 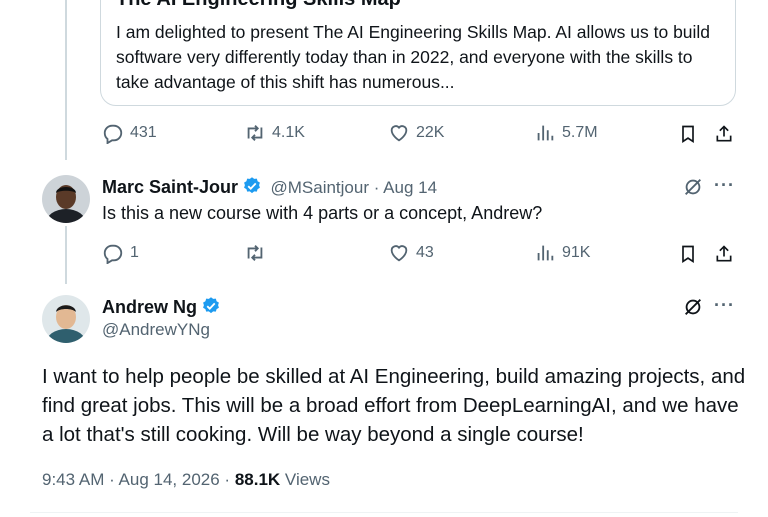 What do you see at coordinates (288, 132) in the screenshot?
I see `repost-count: 4.1K` at bounding box center [288, 132].